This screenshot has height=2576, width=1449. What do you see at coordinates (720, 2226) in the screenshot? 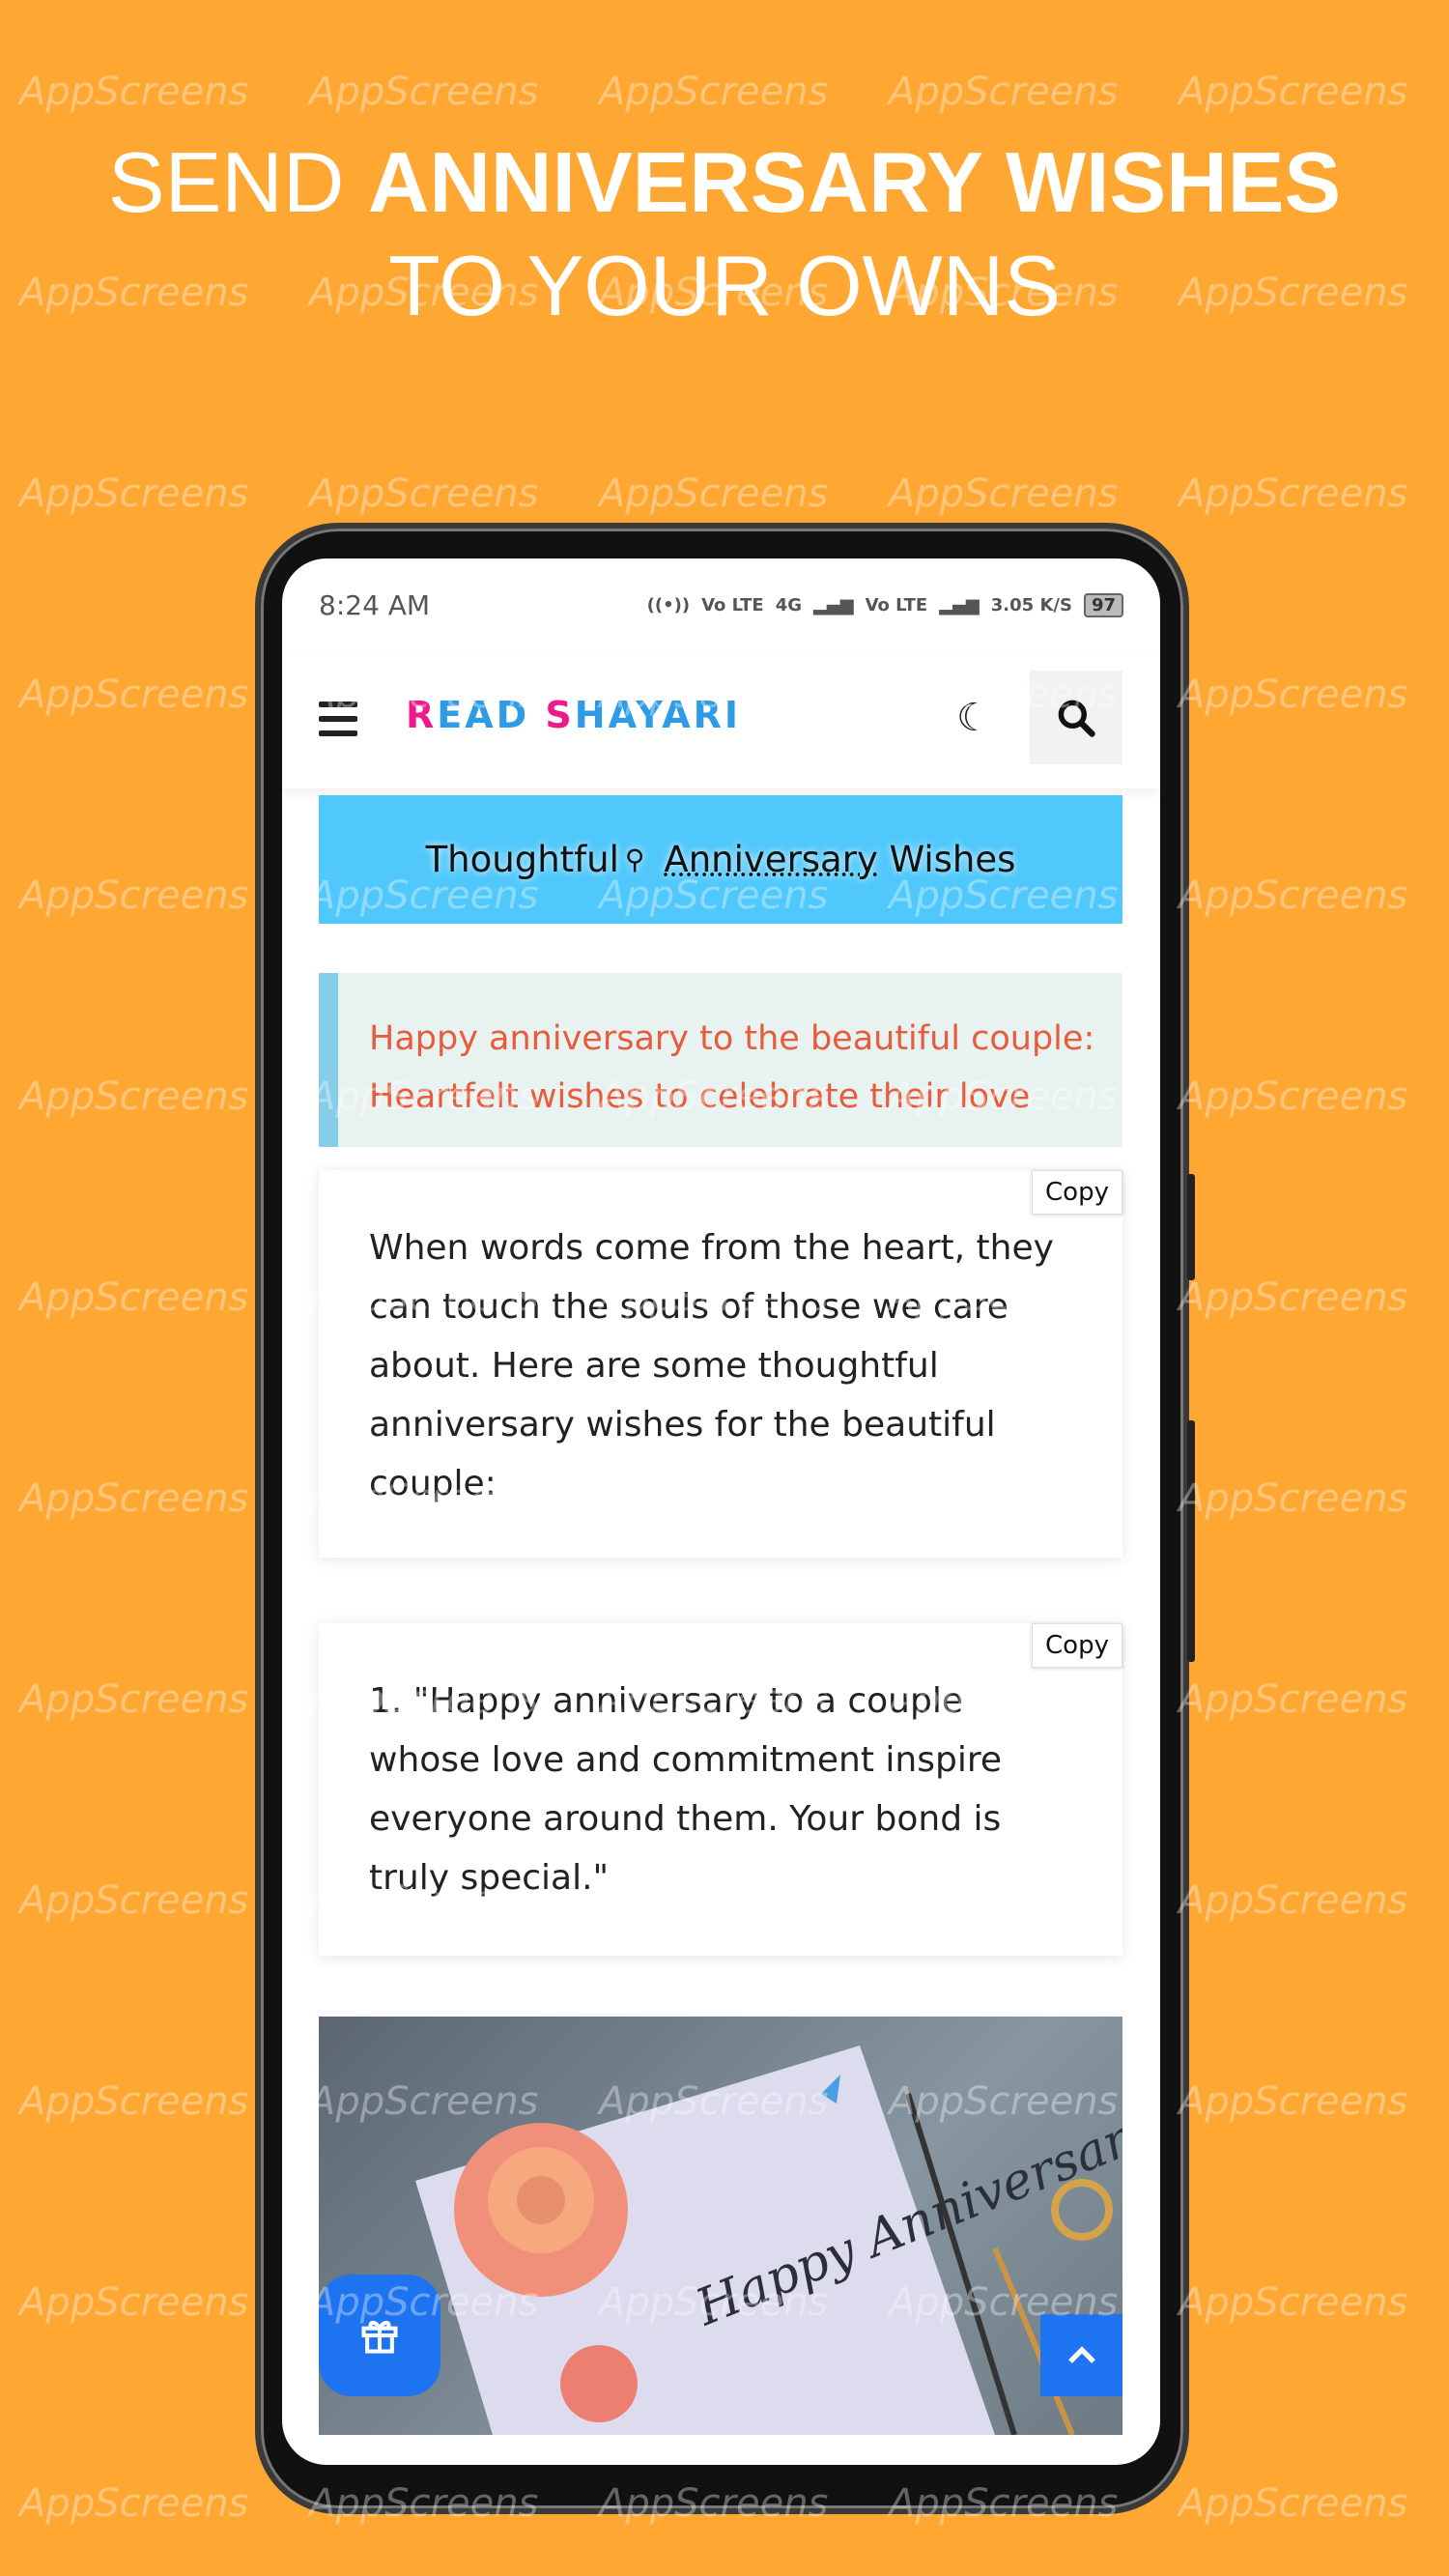
I see `anniversary-card-image: Happy Anniversary Sir` at bounding box center [720, 2226].